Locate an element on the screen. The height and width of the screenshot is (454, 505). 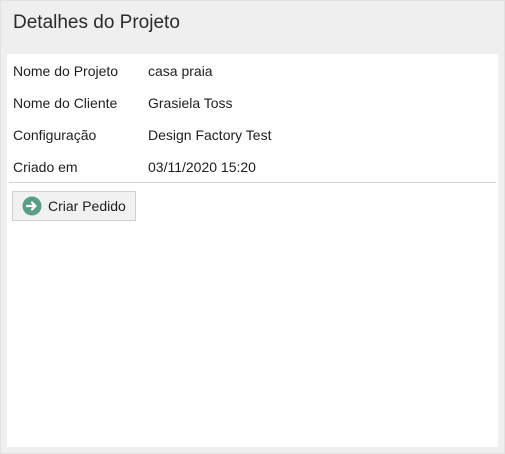
detail-row-project-name: Nome do Projeto casa praia is located at coordinates (252, 76).